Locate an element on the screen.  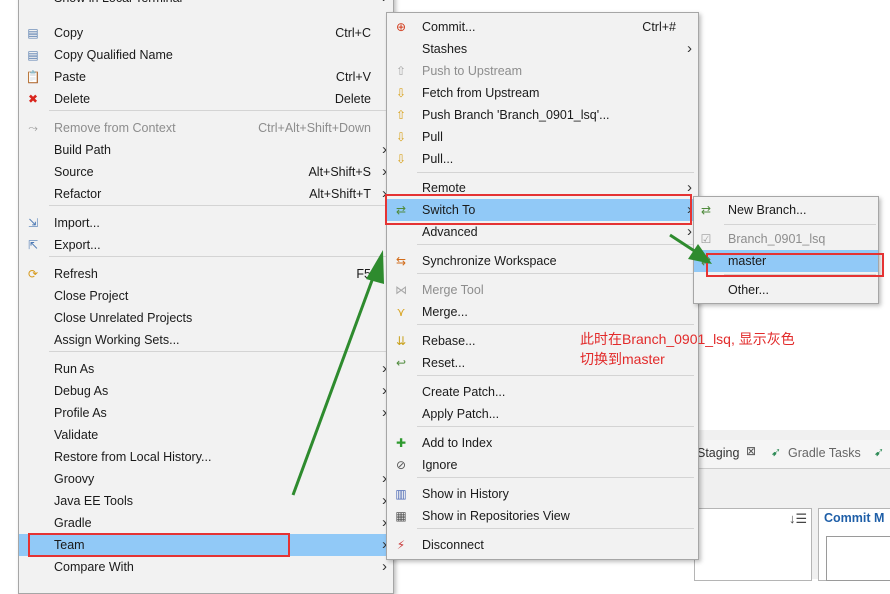
menu-item-close-unrelated-projects: Close Unrelated Projects is located at coordinates (206, 318).